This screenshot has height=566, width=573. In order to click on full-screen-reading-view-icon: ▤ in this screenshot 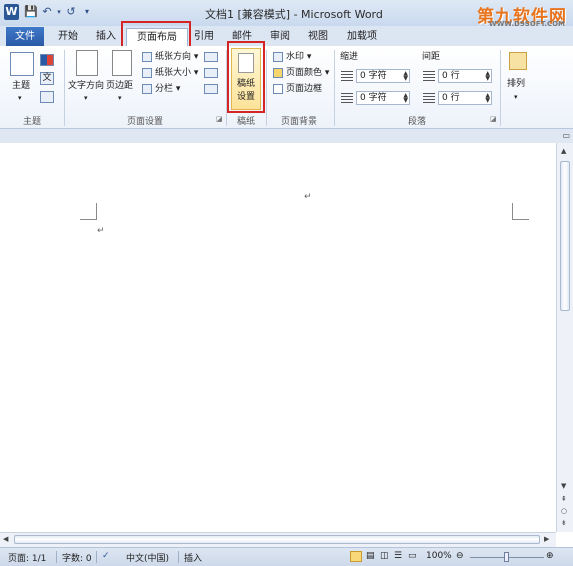, I will do `click(370, 556)`.